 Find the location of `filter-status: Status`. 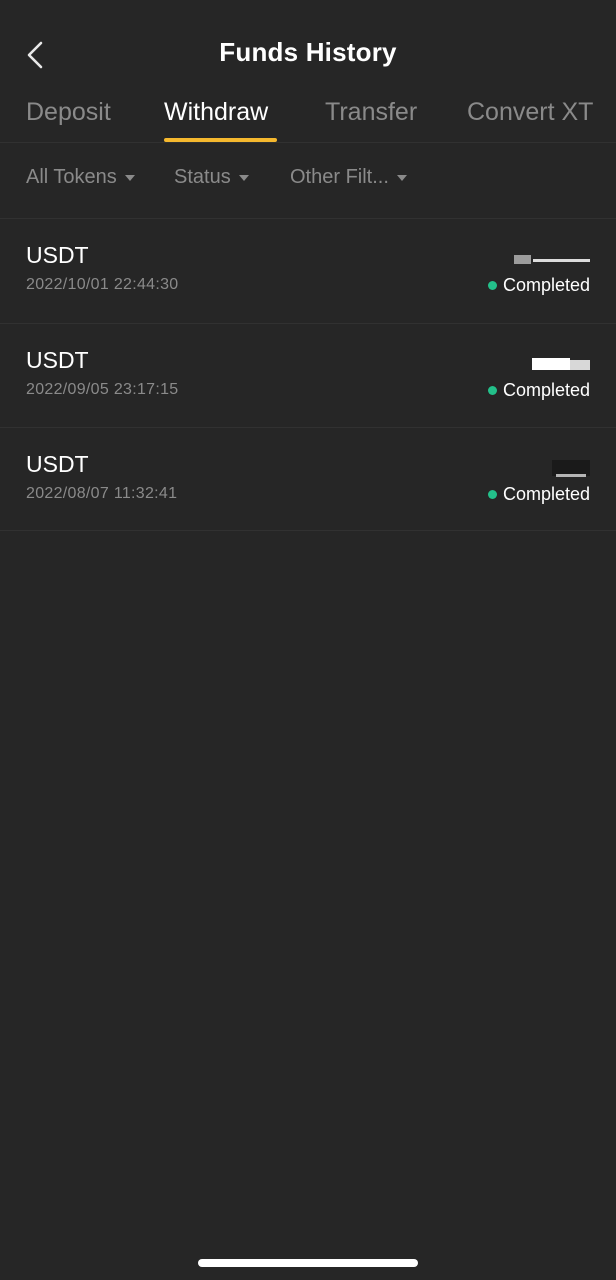

filter-status: Status is located at coordinates (211, 177).